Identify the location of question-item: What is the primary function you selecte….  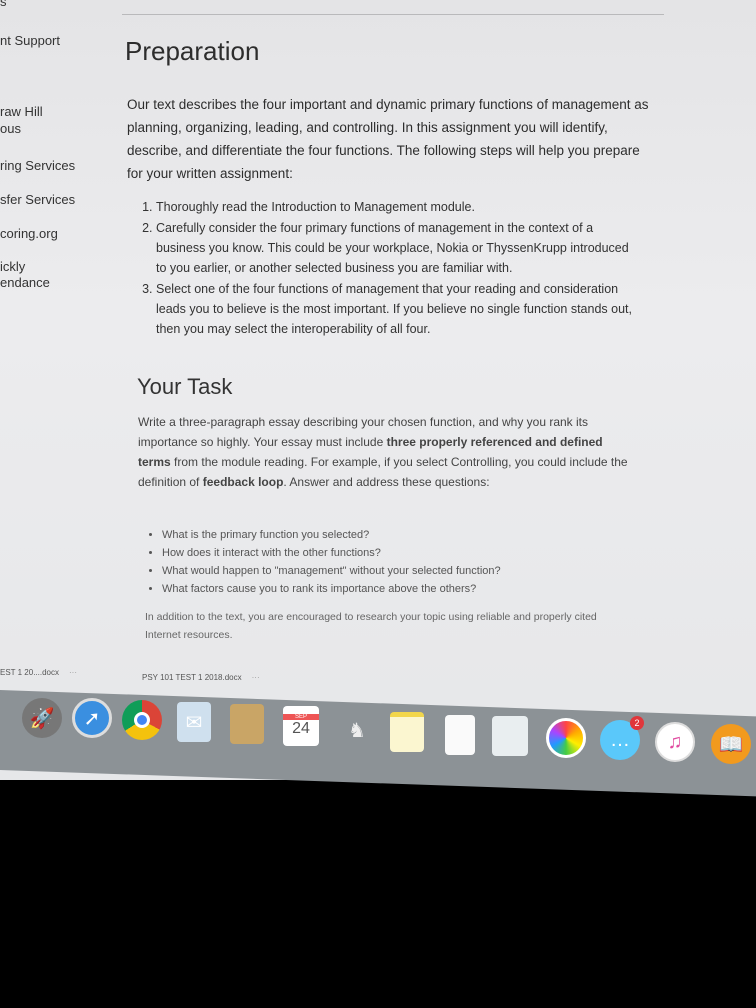
(380, 535).